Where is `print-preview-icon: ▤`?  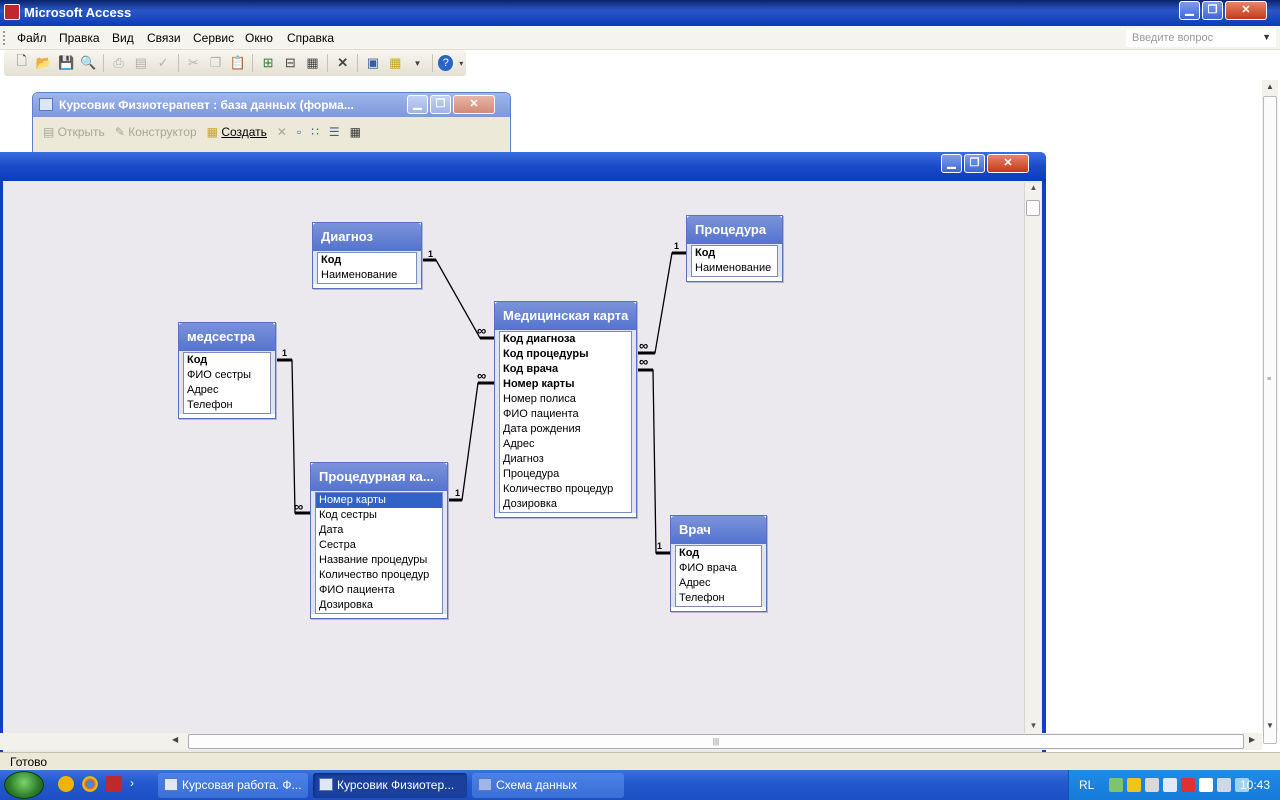
print-preview-icon: ▤ is located at coordinates (140, 63).